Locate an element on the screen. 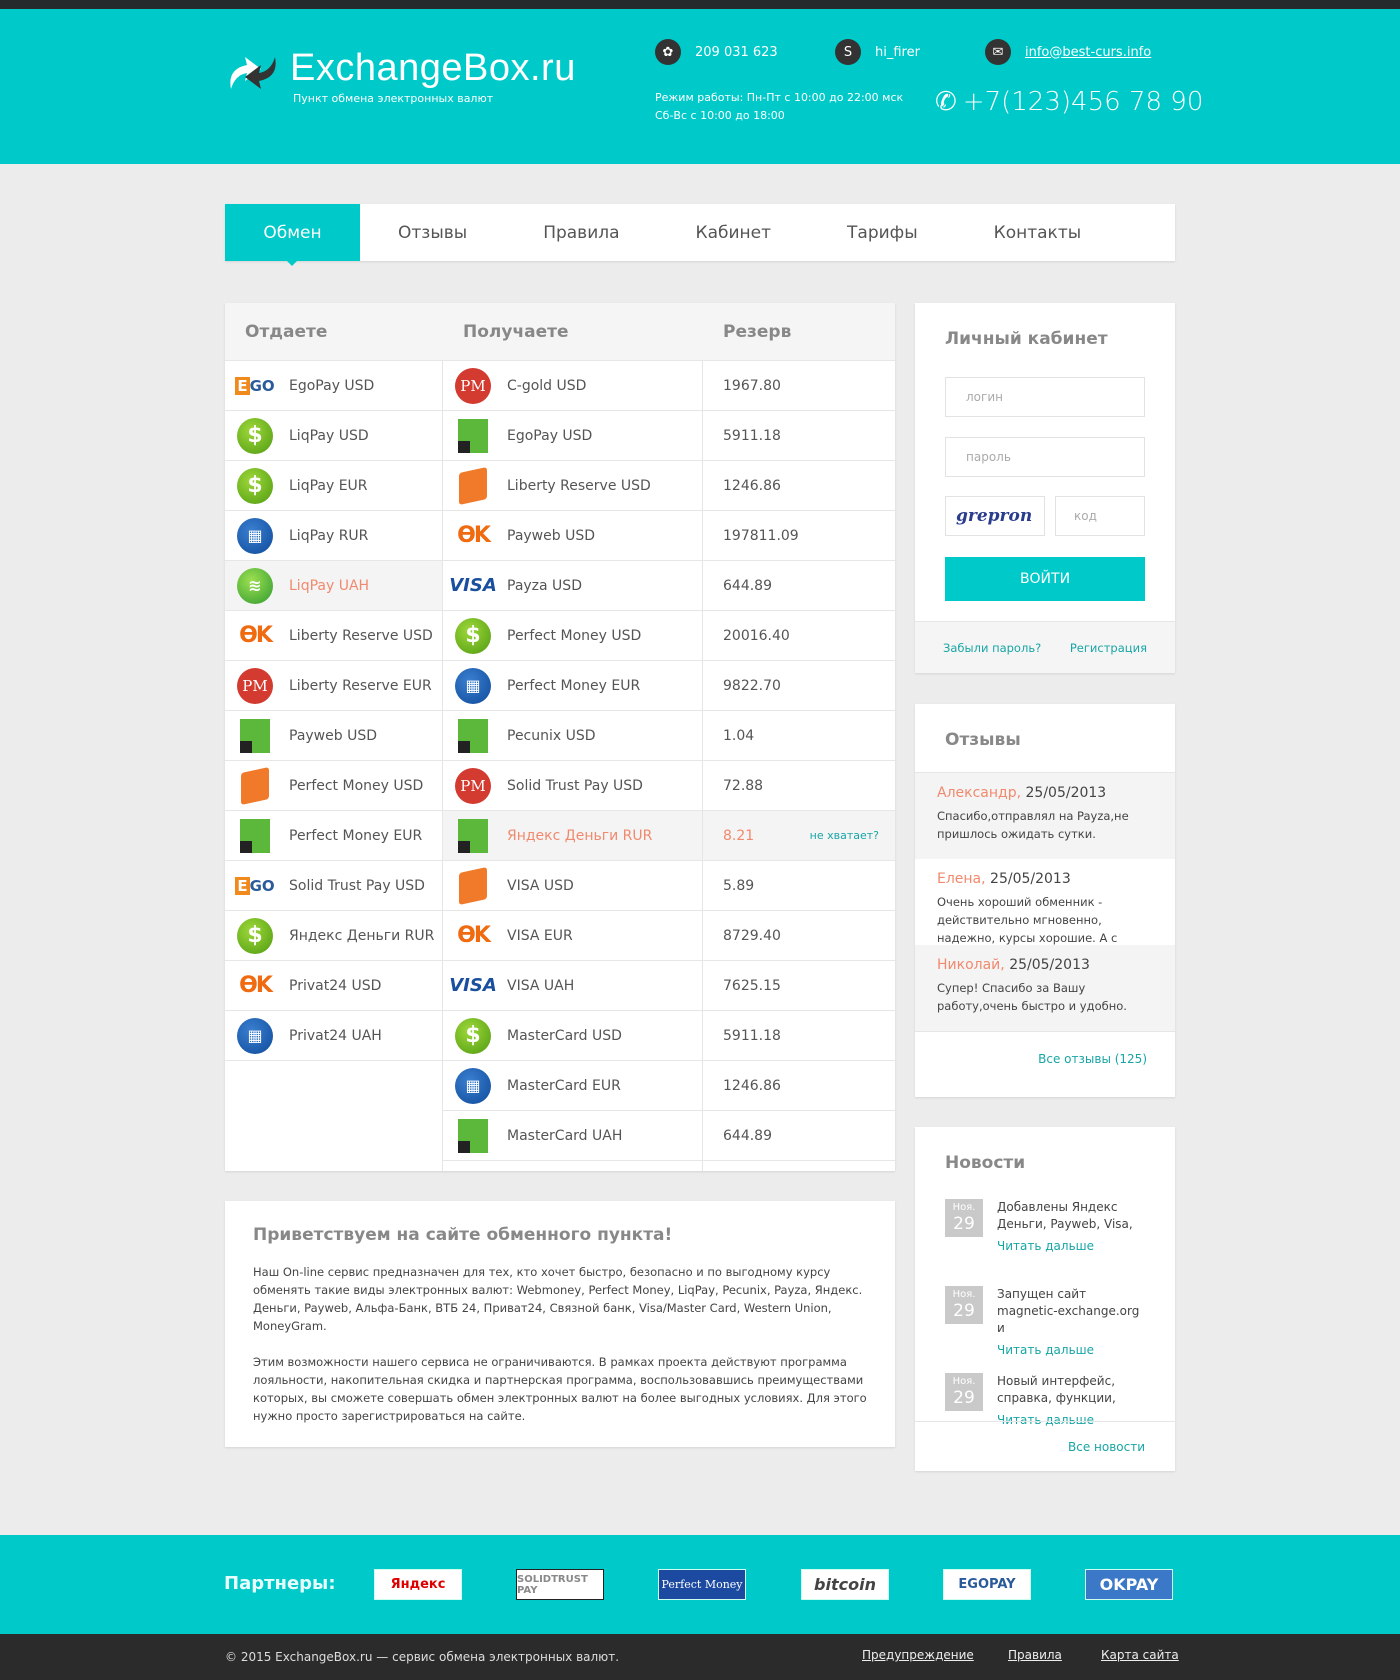  footer-link-sitemap: Карта сайта is located at coordinates (1140, 1655).